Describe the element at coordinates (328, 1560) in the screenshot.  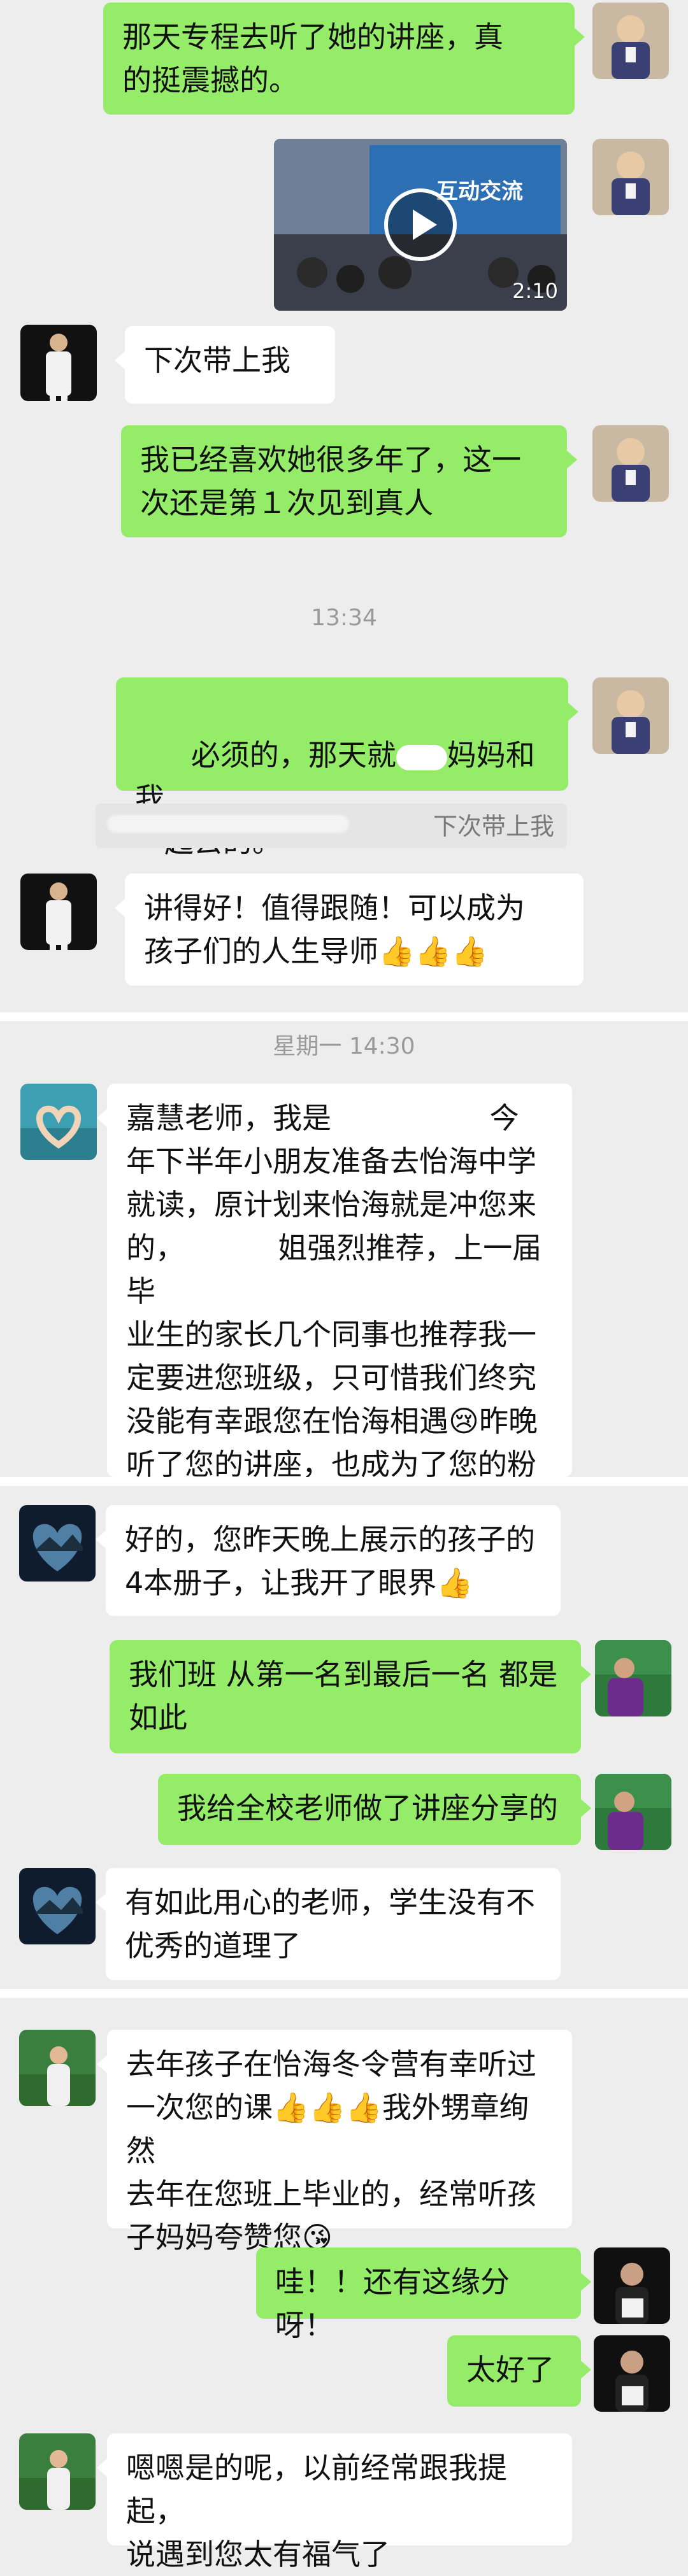
I see `message-bubble-received: 好的，您昨天晚上展示的孩子的 4本册子，让我开了眼界👍` at that location.